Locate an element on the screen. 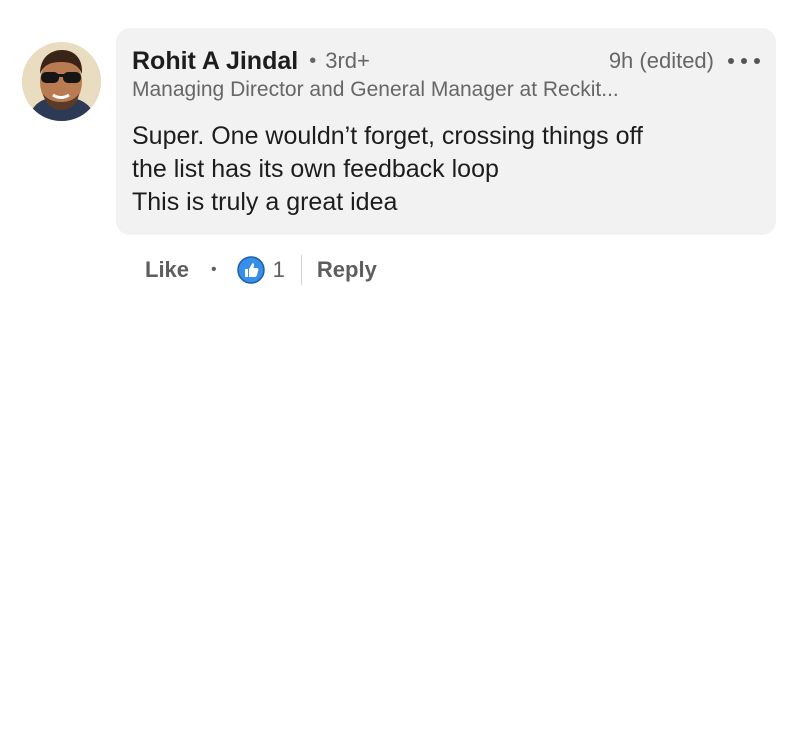 The image size is (800, 749). avatar-image is located at coordinates (61, 81).